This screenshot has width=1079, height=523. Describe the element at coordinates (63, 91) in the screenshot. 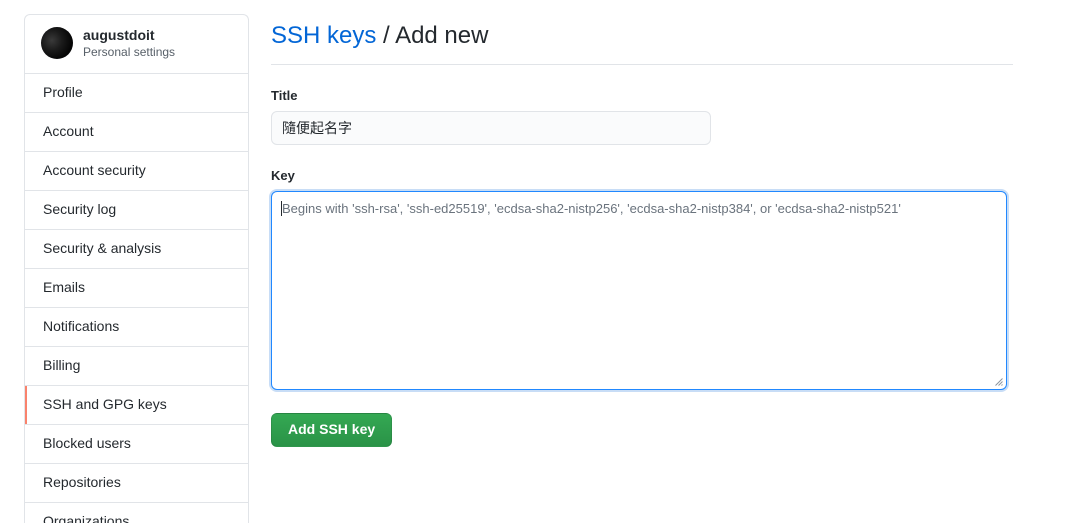

I see `sidebar-item-label: Profile` at that location.